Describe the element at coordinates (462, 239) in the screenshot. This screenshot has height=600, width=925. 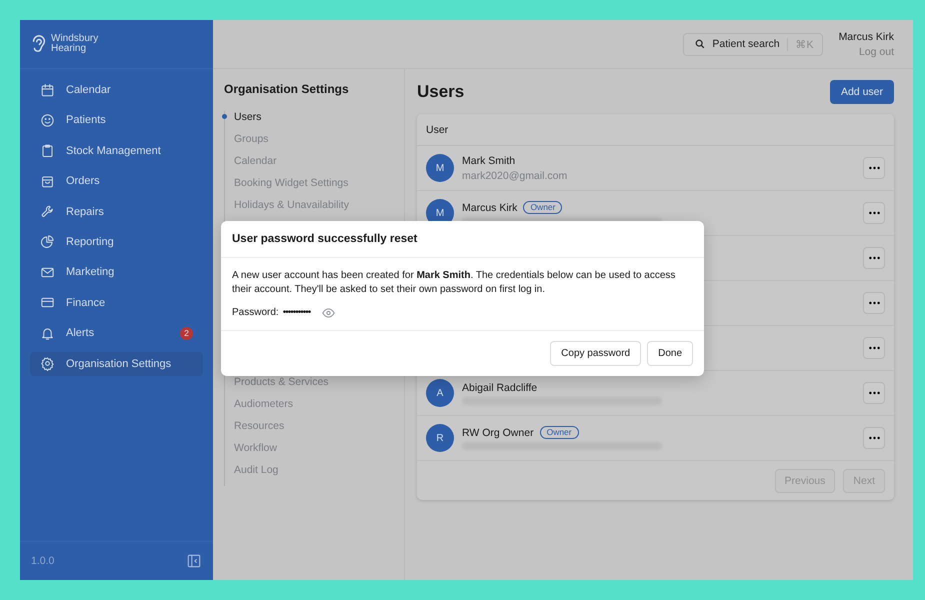
I see `dialog-title: User password successfully reset` at that location.